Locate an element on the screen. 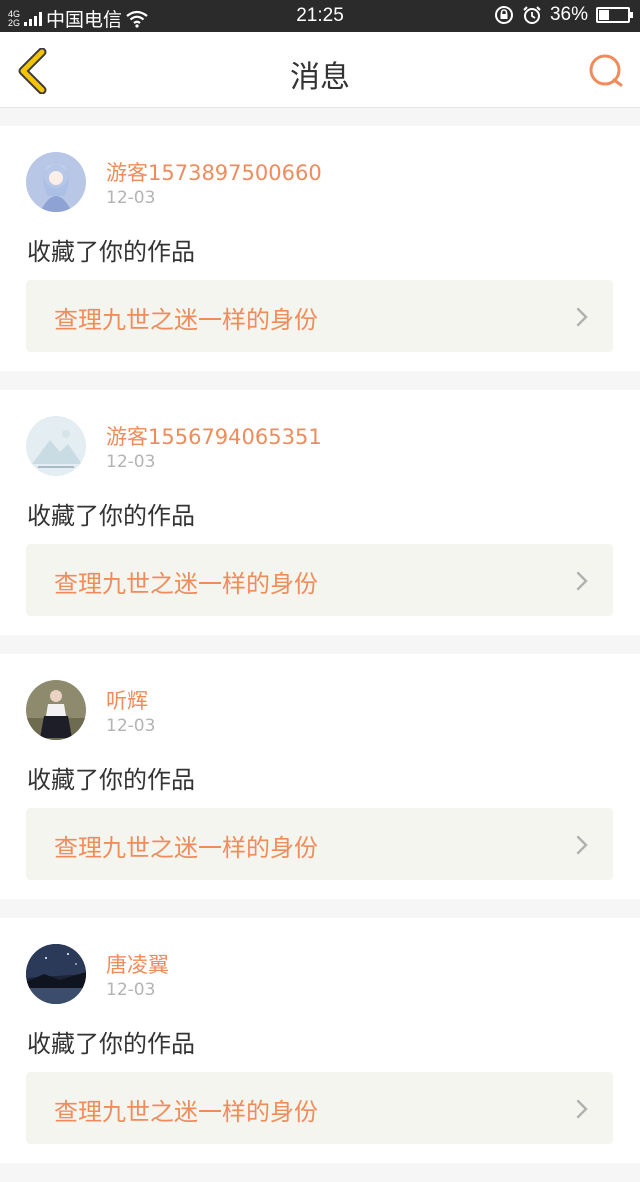 This screenshot has height=1182, width=640. alarm-icon is located at coordinates (532, 15).